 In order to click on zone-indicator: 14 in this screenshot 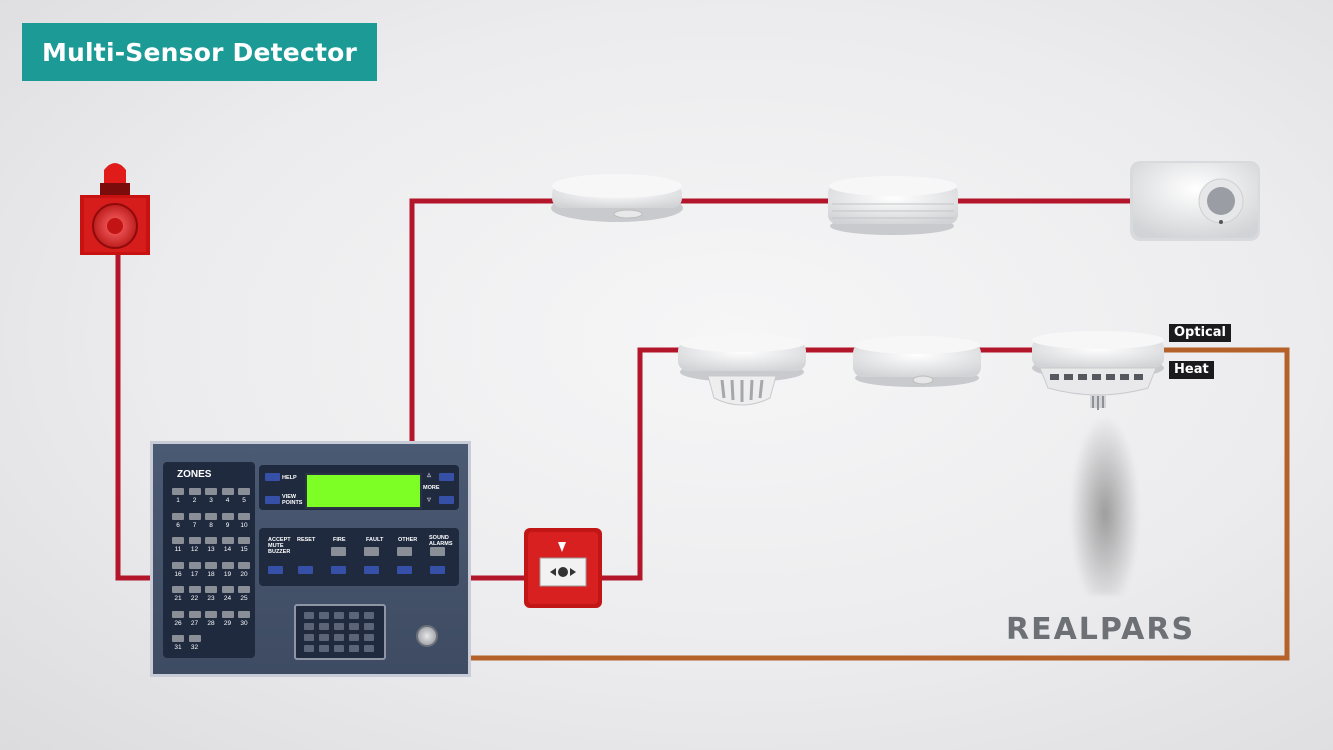, I will do `click(227, 546)`.